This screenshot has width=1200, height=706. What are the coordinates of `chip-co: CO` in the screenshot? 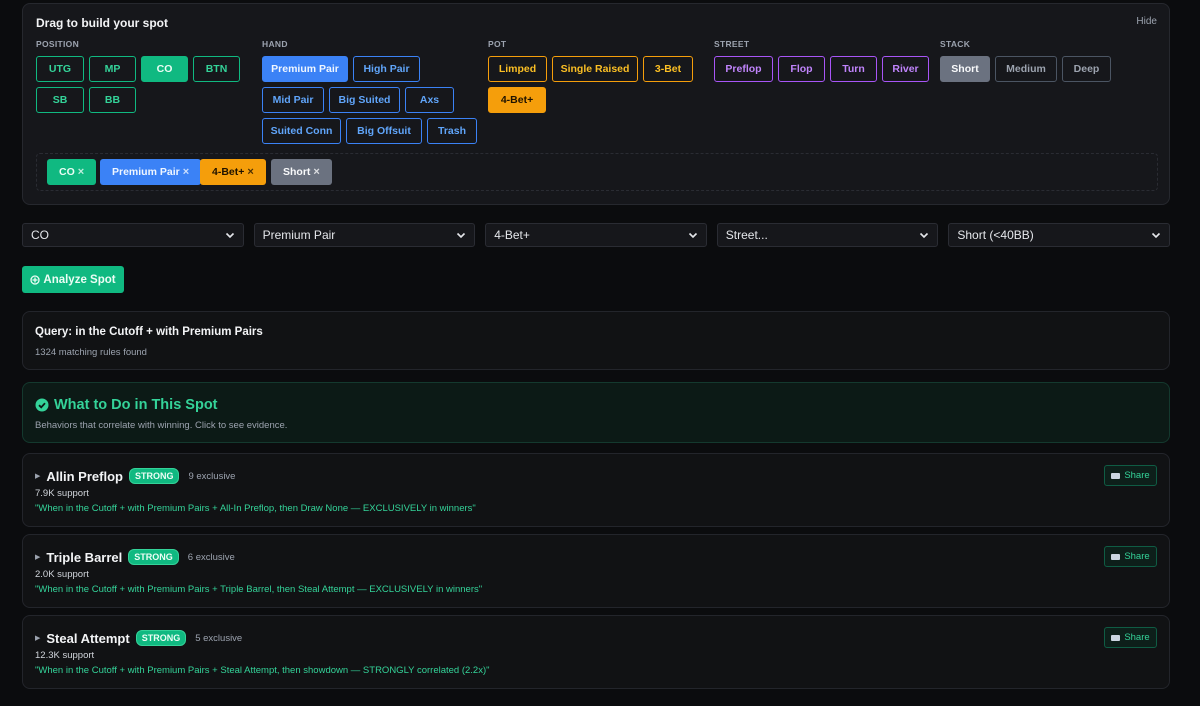 It's located at (164, 69).